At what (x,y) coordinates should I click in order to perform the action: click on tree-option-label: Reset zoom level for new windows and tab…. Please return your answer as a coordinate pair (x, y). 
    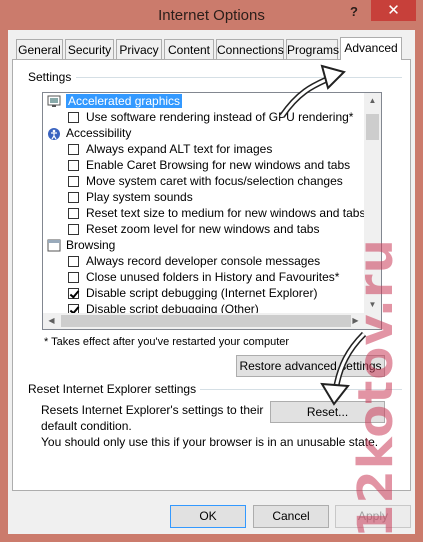
    Looking at the image, I should click on (203, 229).